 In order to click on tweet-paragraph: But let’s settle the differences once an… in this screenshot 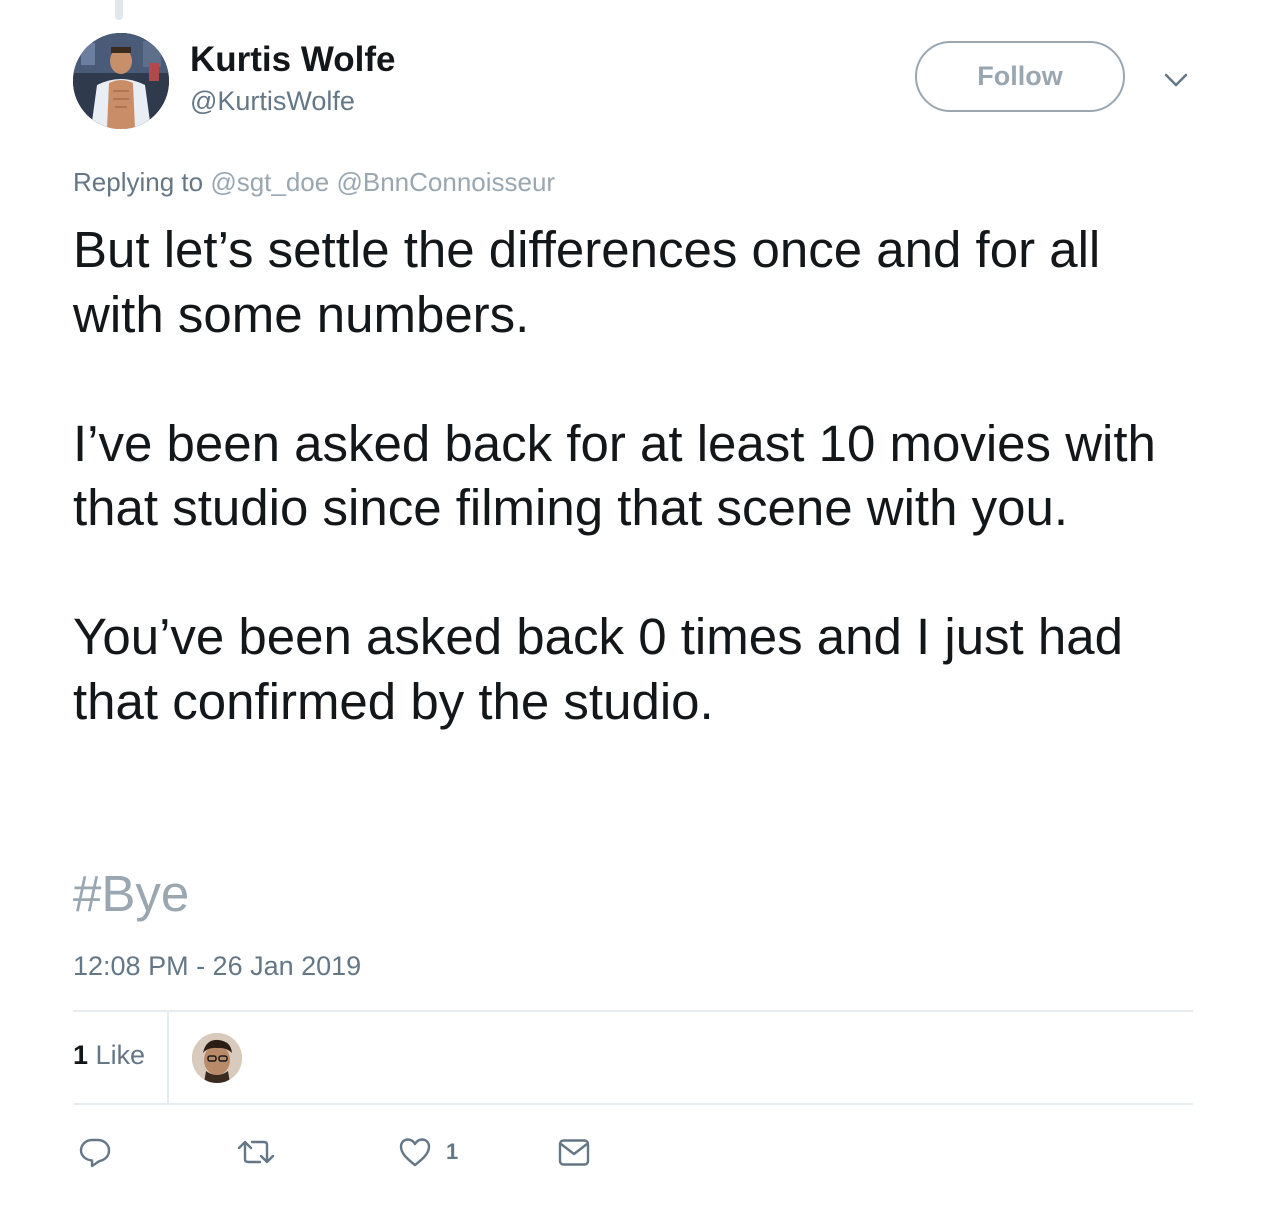, I will do `click(587, 282)`.